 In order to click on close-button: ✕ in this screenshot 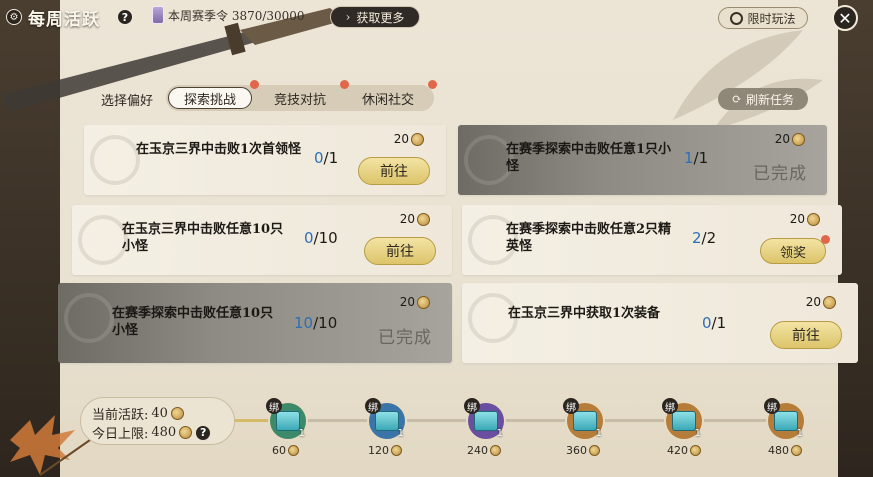, I will do `click(845, 18)`.